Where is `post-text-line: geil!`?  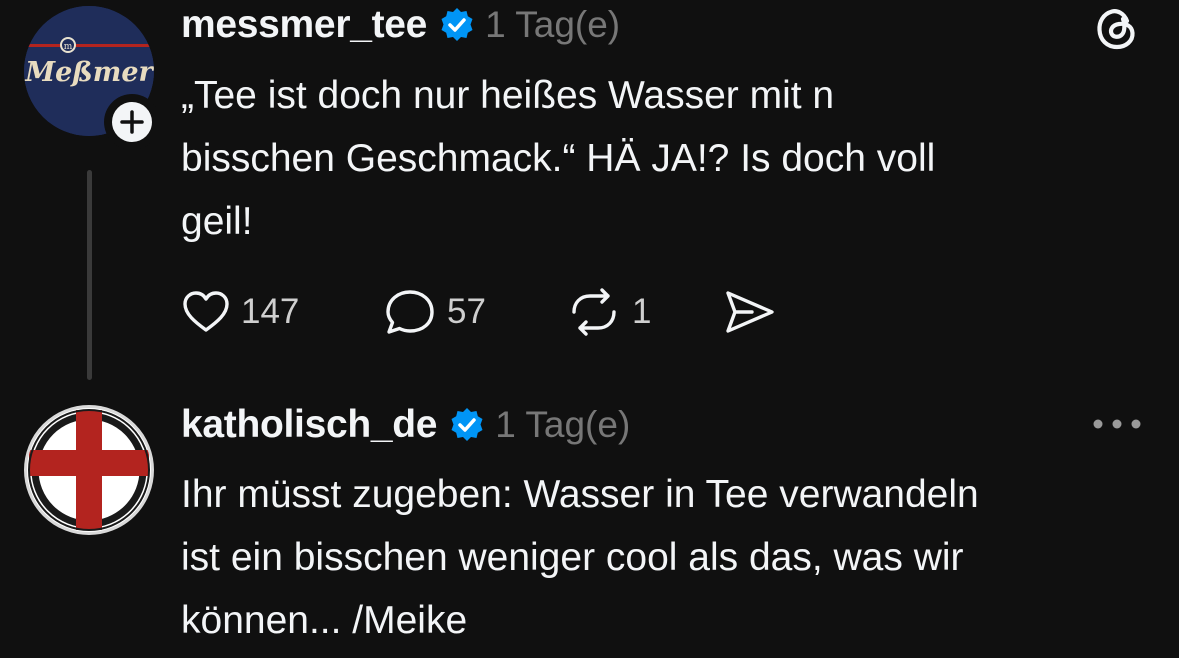
post-text-line: geil! is located at coordinates (217, 221).